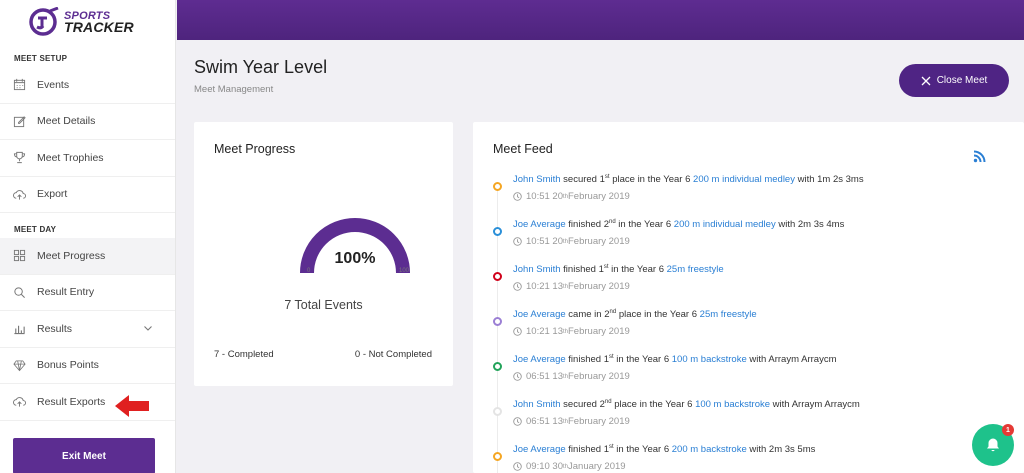 The height and width of the screenshot is (473, 1024). Describe the element at coordinates (962, 80) in the screenshot. I see `close-meet-label: Close Meet` at that location.